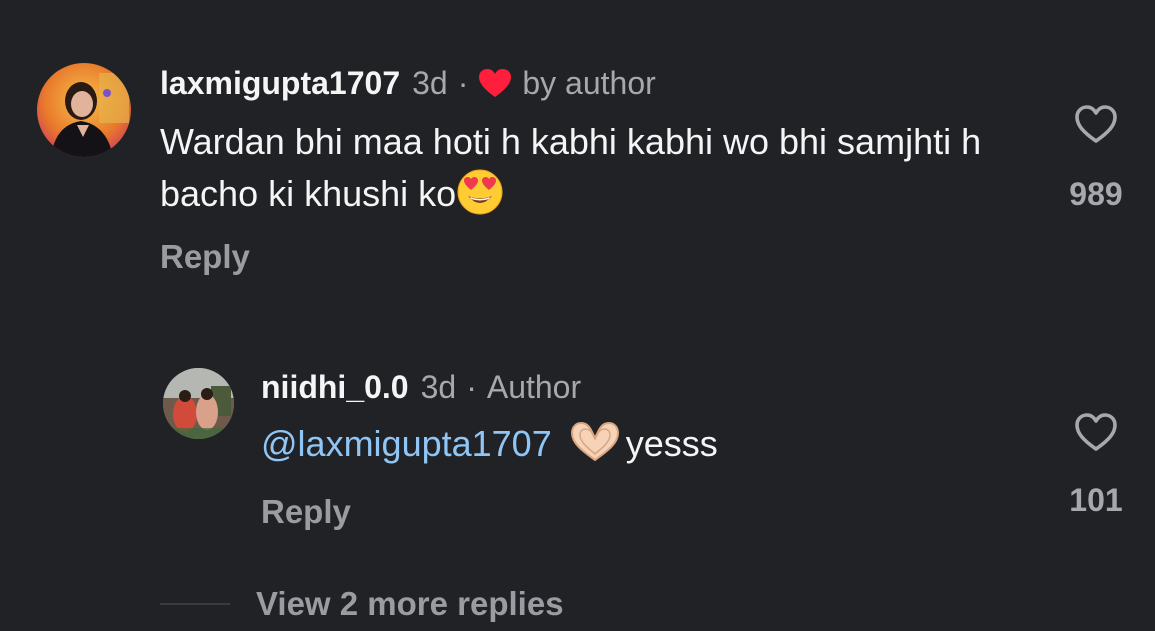 This screenshot has height=631, width=1155. I want to click on liked-by-author-label: by author, so click(589, 82).